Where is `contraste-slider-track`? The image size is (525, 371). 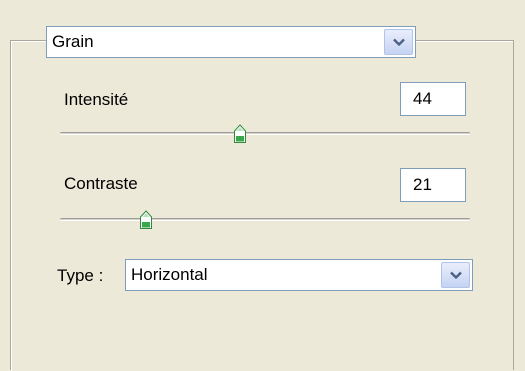
contraste-slider-track is located at coordinates (265, 219).